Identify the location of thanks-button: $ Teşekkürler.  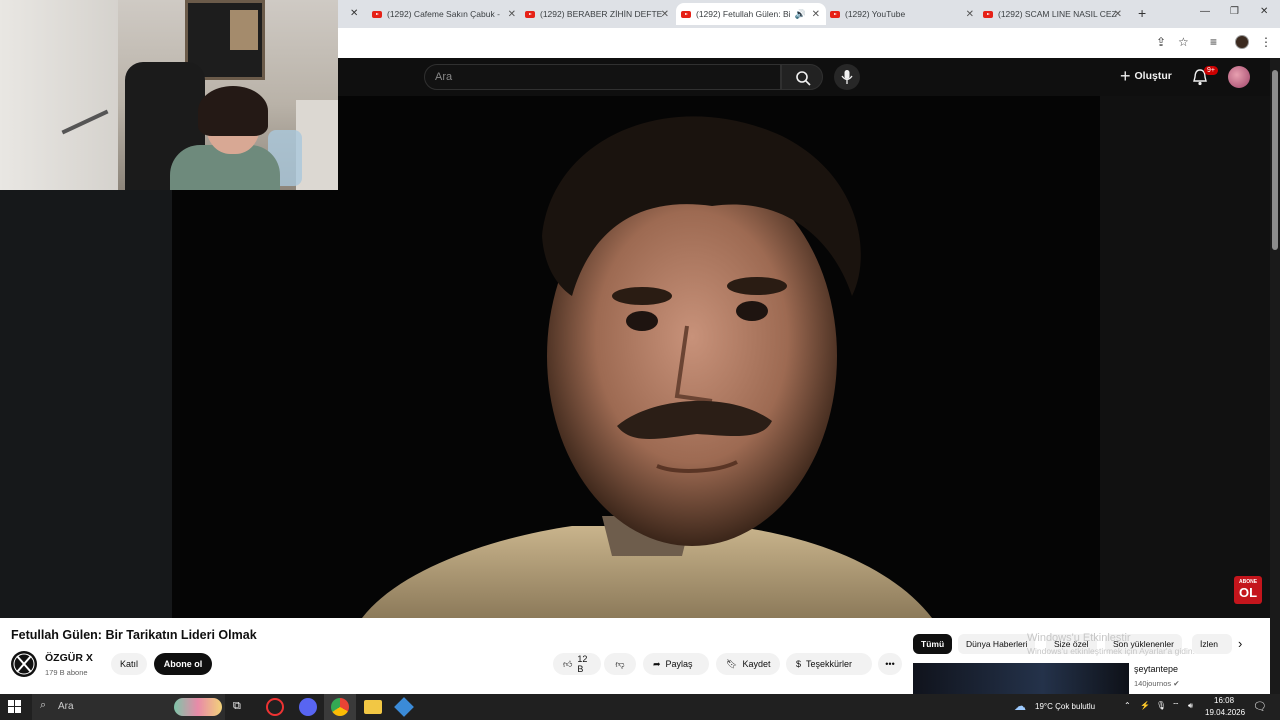
(829, 664).